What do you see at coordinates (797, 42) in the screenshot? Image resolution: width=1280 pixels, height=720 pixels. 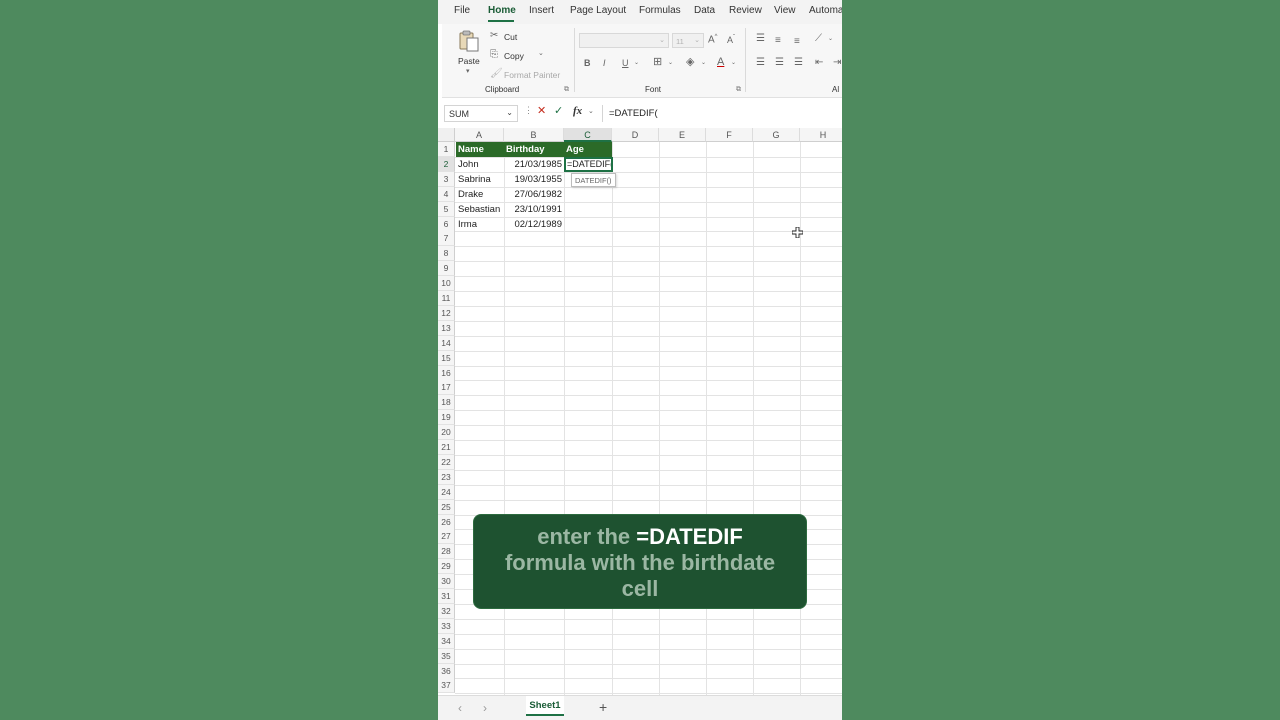 I see `align-bottom-icon: ≡` at bounding box center [797, 42].